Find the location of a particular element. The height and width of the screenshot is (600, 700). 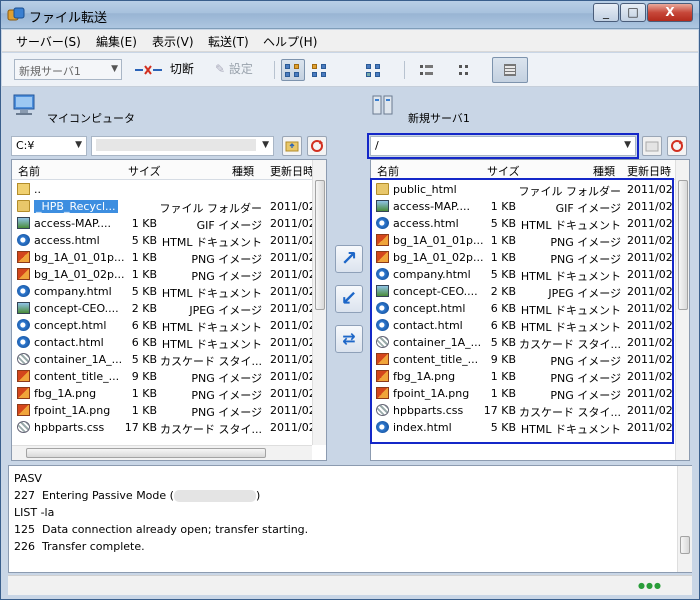

png-file-icon is located at coordinates (23, 257).